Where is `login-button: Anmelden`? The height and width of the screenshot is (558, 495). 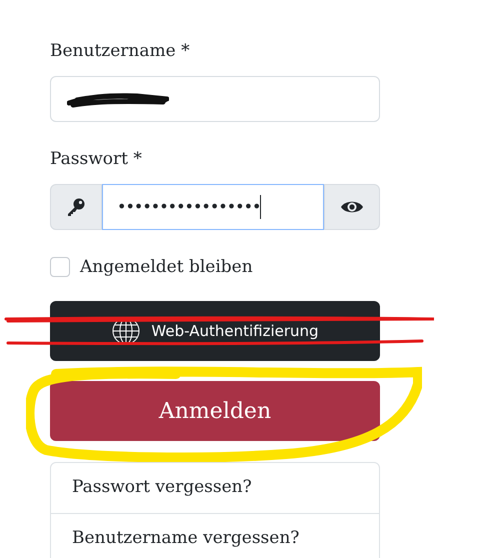
login-button: Anmelden is located at coordinates (215, 411).